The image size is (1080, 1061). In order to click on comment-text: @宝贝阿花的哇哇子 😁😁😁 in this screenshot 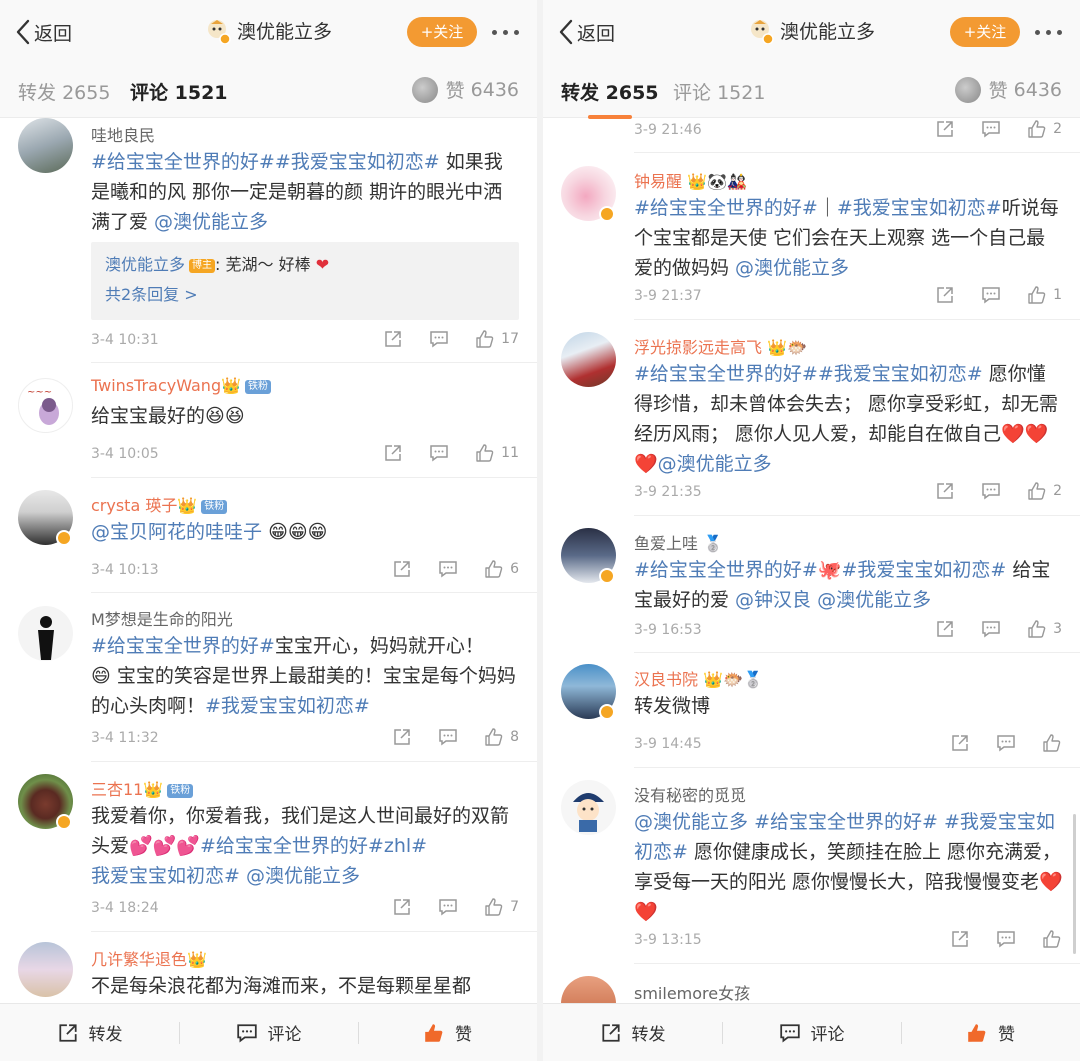, I will do `click(209, 532)`.